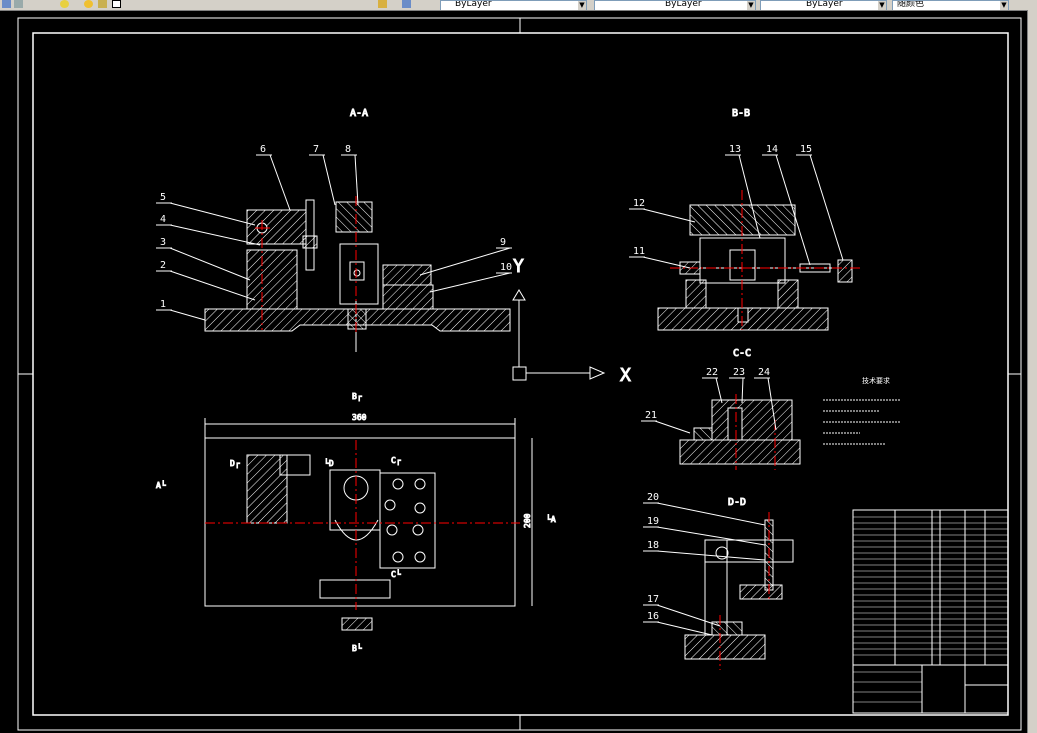  What do you see at coordinates (116, 4) in the screenshot?
I see `color-swatch-icon` at bounding box center [116, 4].